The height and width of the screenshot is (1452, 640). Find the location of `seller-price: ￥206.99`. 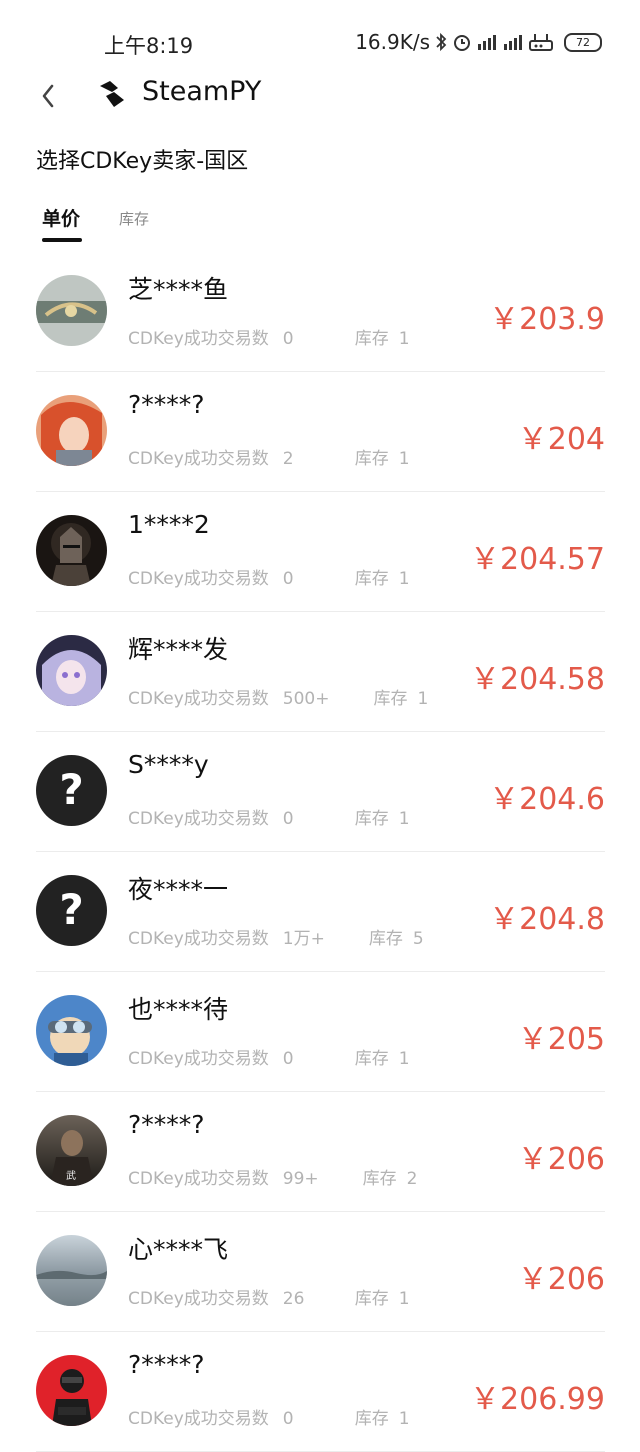

seller-price: ￥206.99 is located at coordinates (537, 1399).